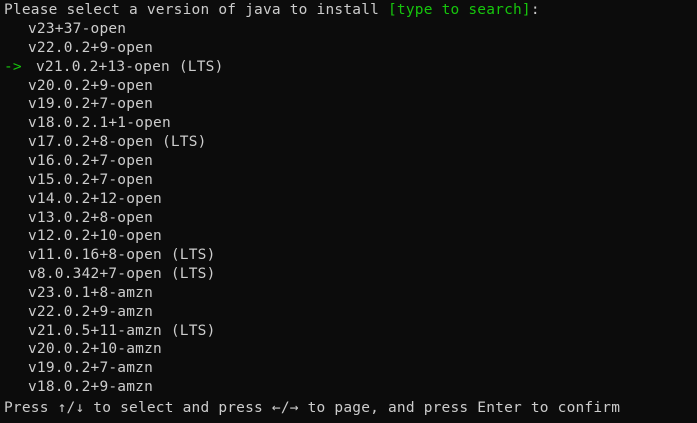  What do you see at coordinates (345, 104) in the screenshot?
I see `version-option: v19.0.2+7-open` at bounding box center [345, 104].